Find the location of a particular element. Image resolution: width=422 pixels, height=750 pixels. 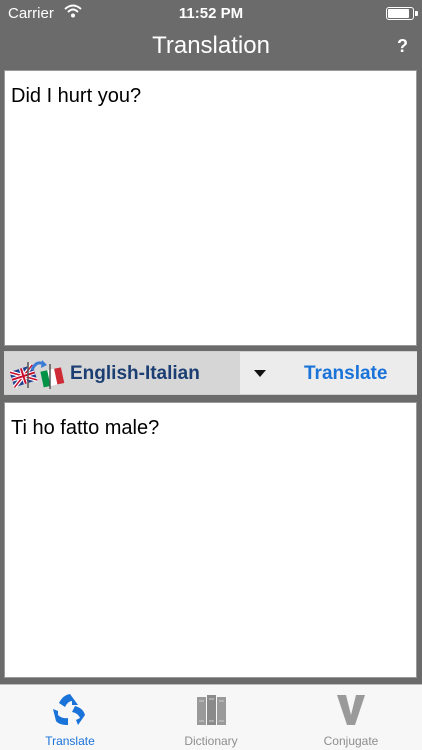

page-title: Translation is located at coordinates (211, 45).